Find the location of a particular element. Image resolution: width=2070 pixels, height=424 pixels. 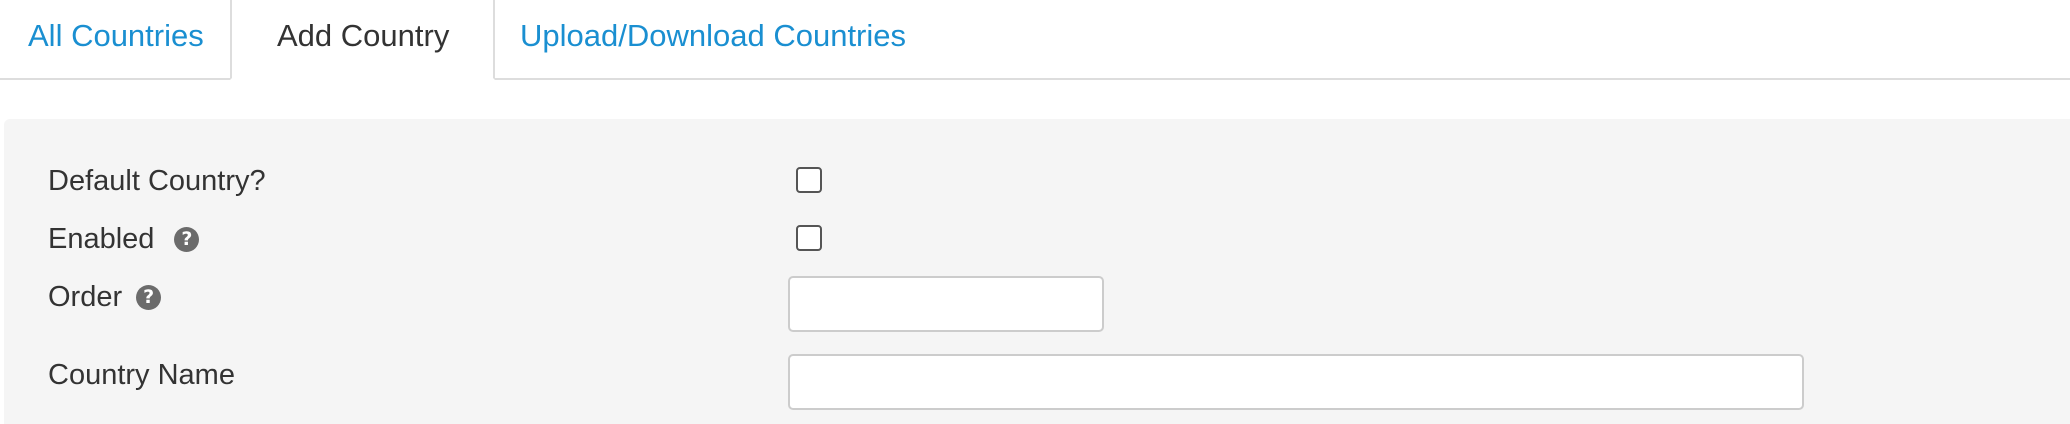

tab-upload-download-countries: Upload/Download Countries is located at coordinates (713, 40).